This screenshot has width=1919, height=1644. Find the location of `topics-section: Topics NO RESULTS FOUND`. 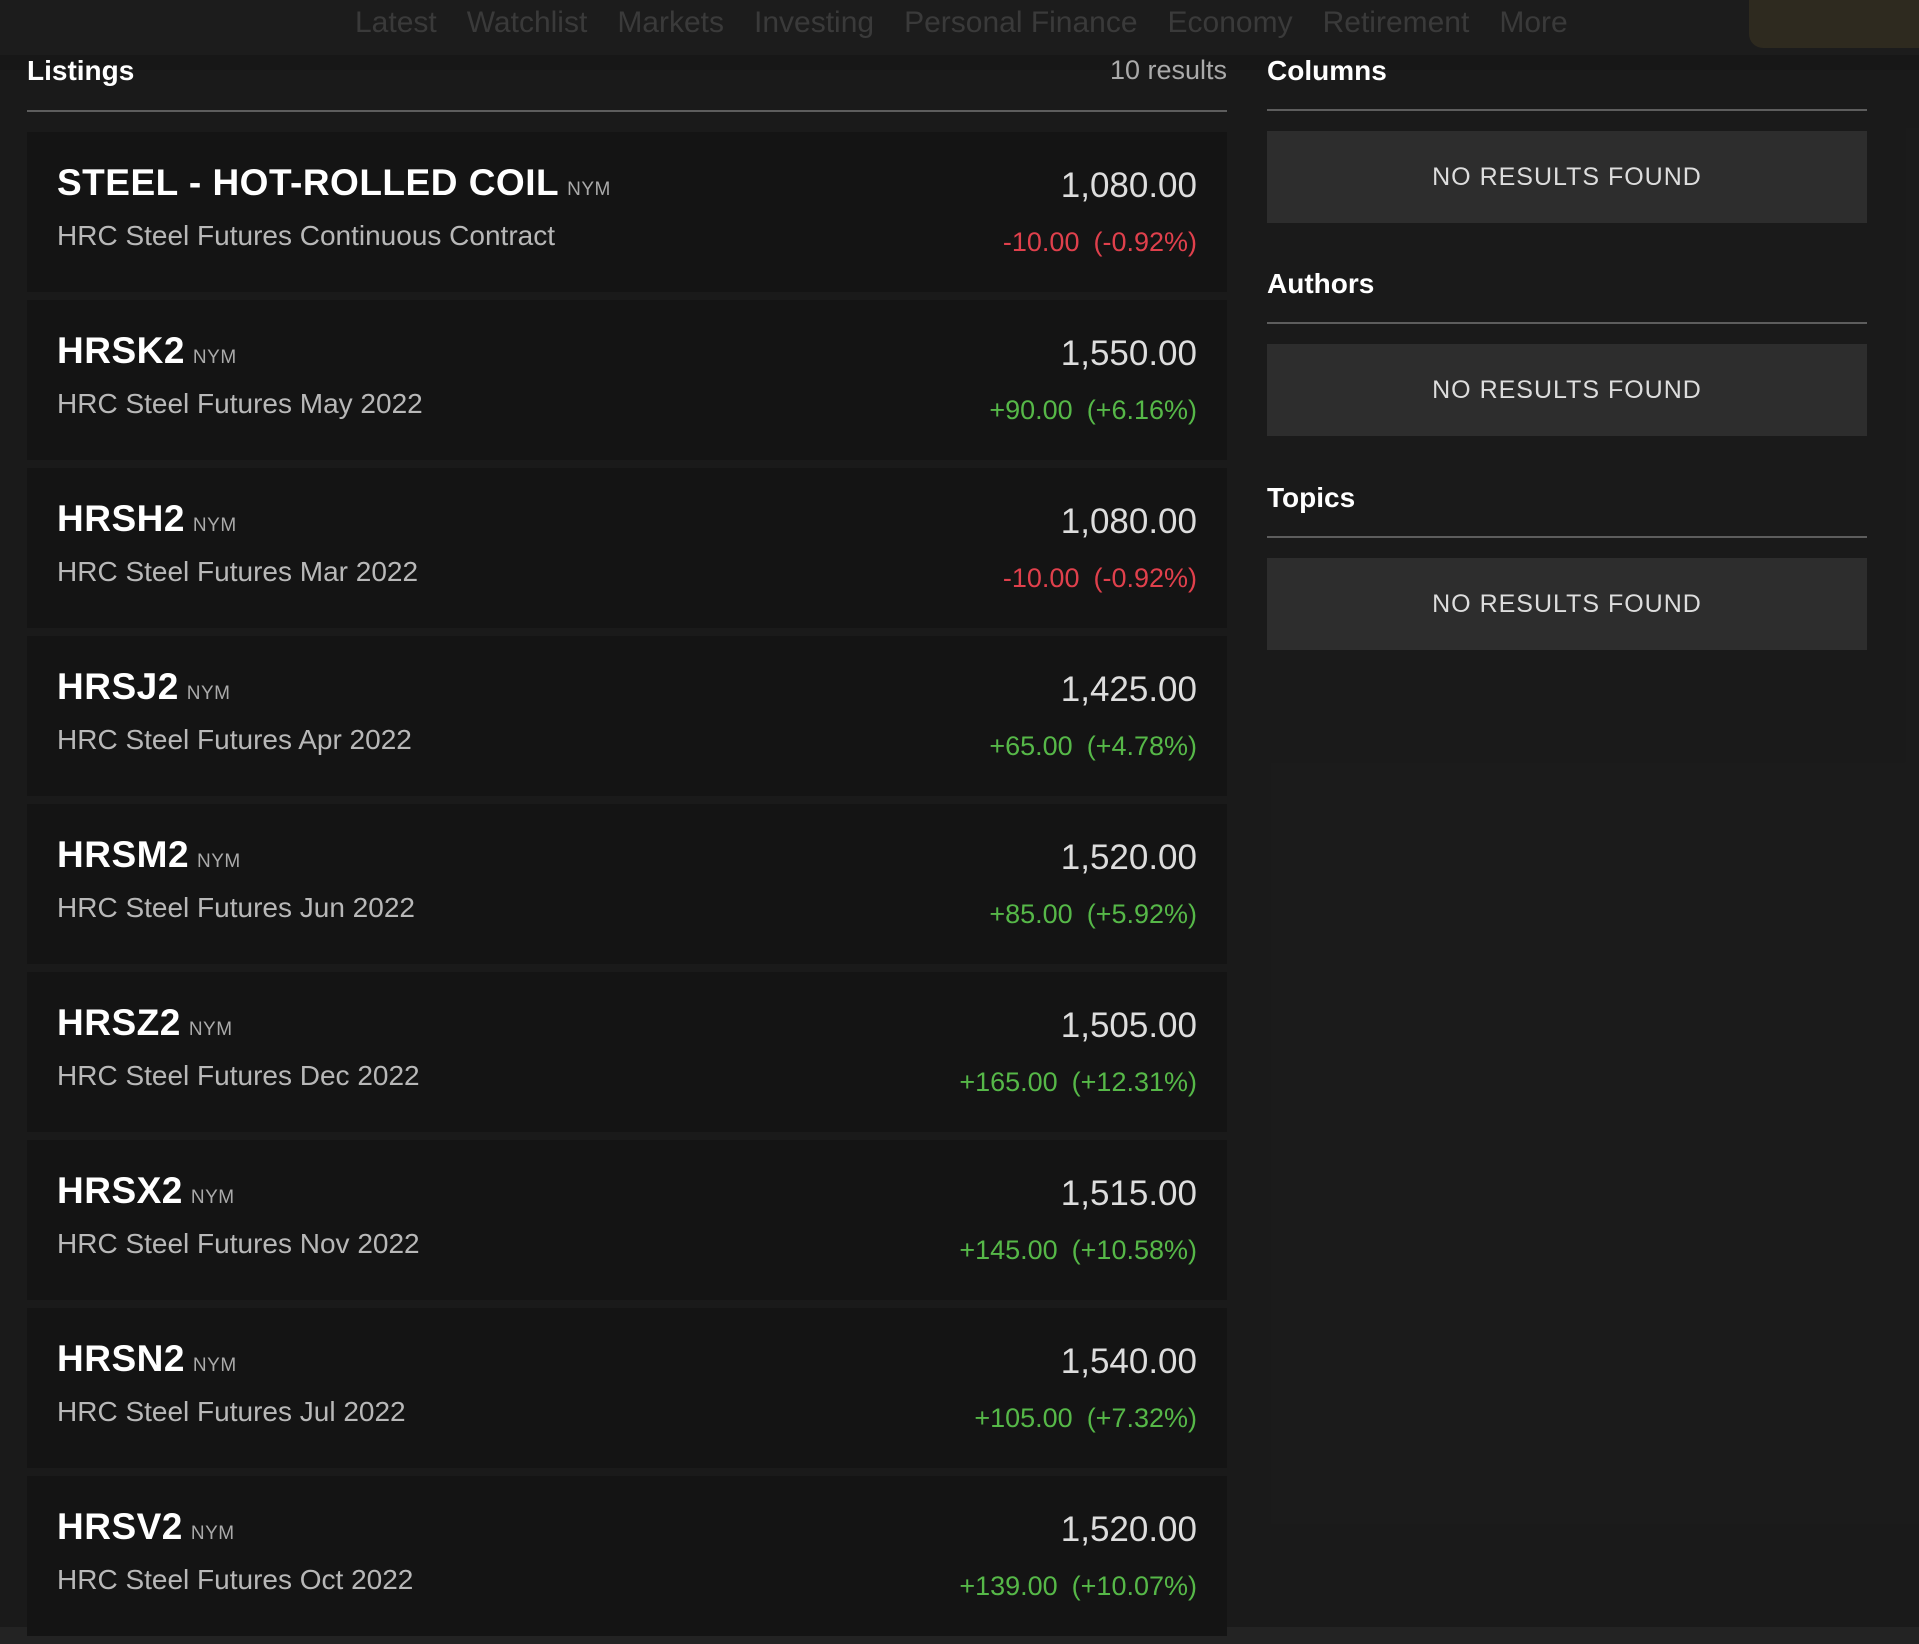

topics-section: Topics NO RESULTS FOUND is located at coordinates (1567, 566).